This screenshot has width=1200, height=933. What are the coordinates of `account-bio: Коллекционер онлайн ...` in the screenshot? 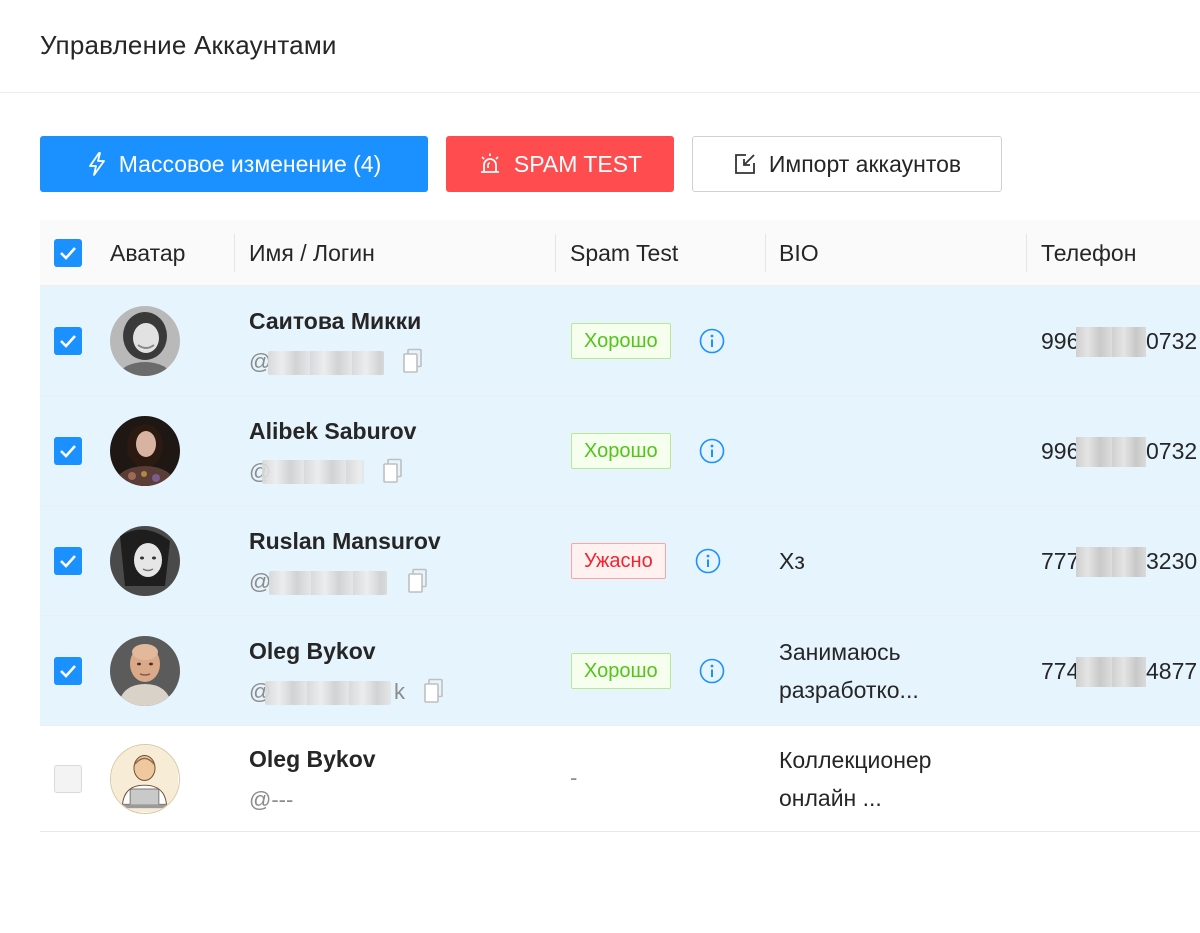 It's located at (855, 779).